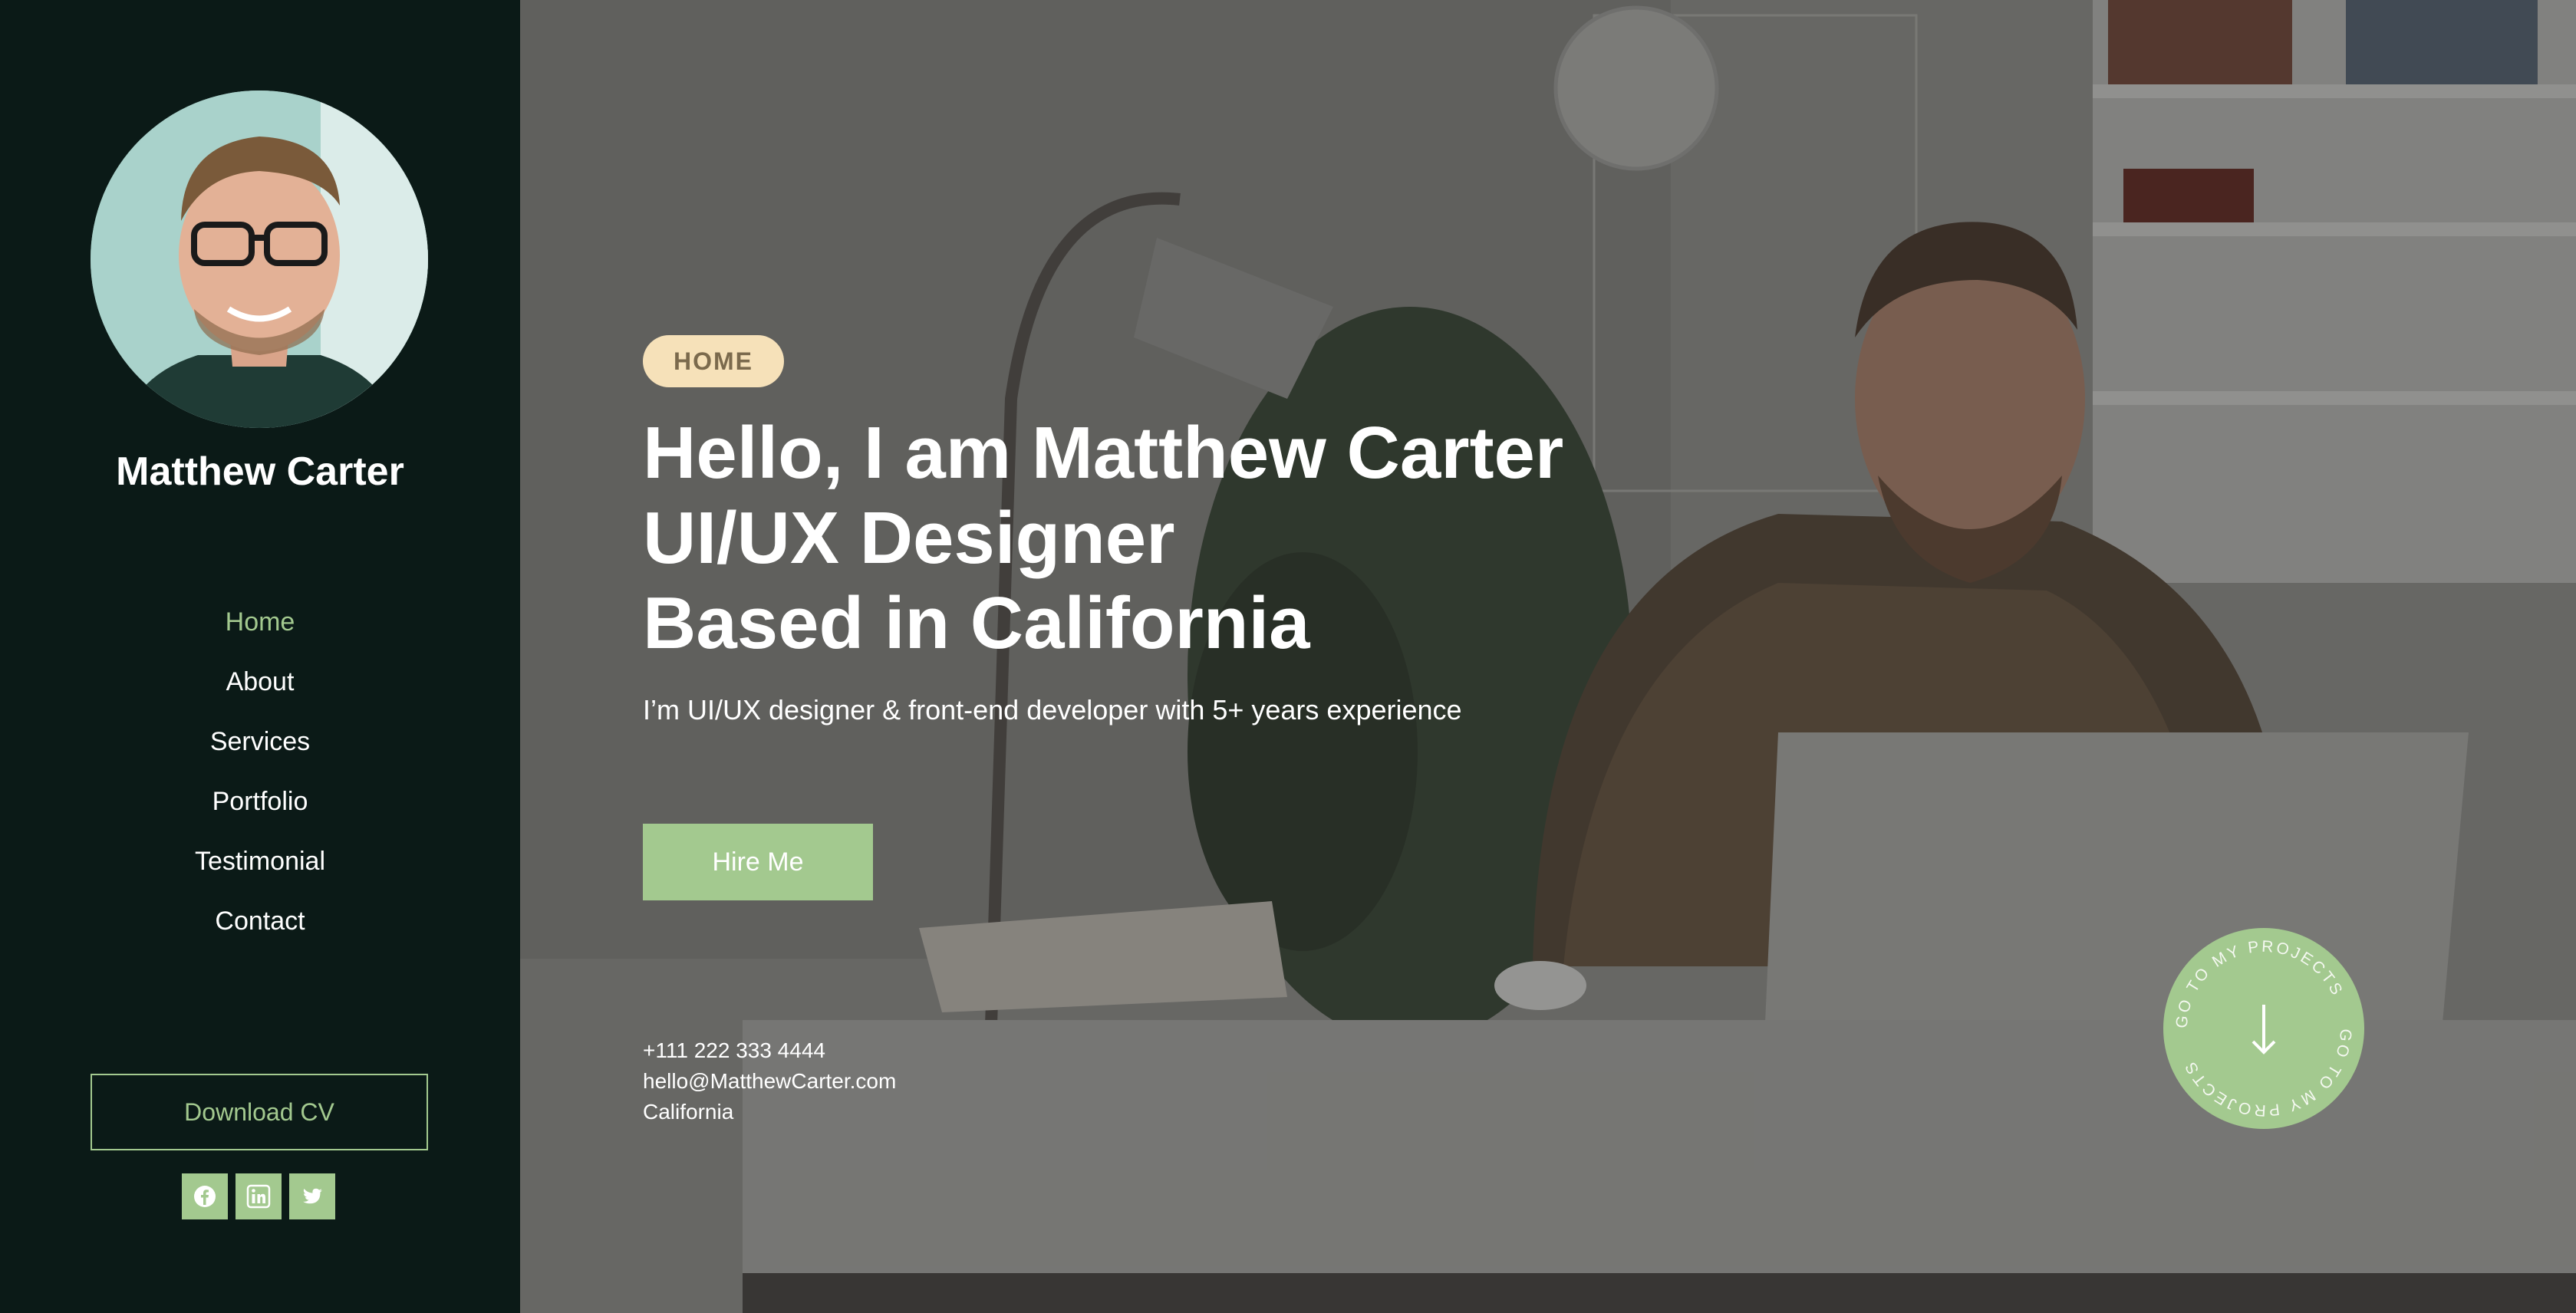 This screenshot has height=1313, width=2576. I want to click on contact-phone: +111 222 333 4444, so click(769, 1050).